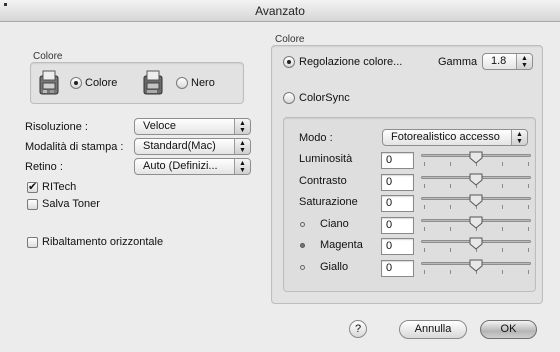 Image resolution: width=560 pixels, height=352 pixels. I want to click on gamma-label: Gamma, so click(458, 62).